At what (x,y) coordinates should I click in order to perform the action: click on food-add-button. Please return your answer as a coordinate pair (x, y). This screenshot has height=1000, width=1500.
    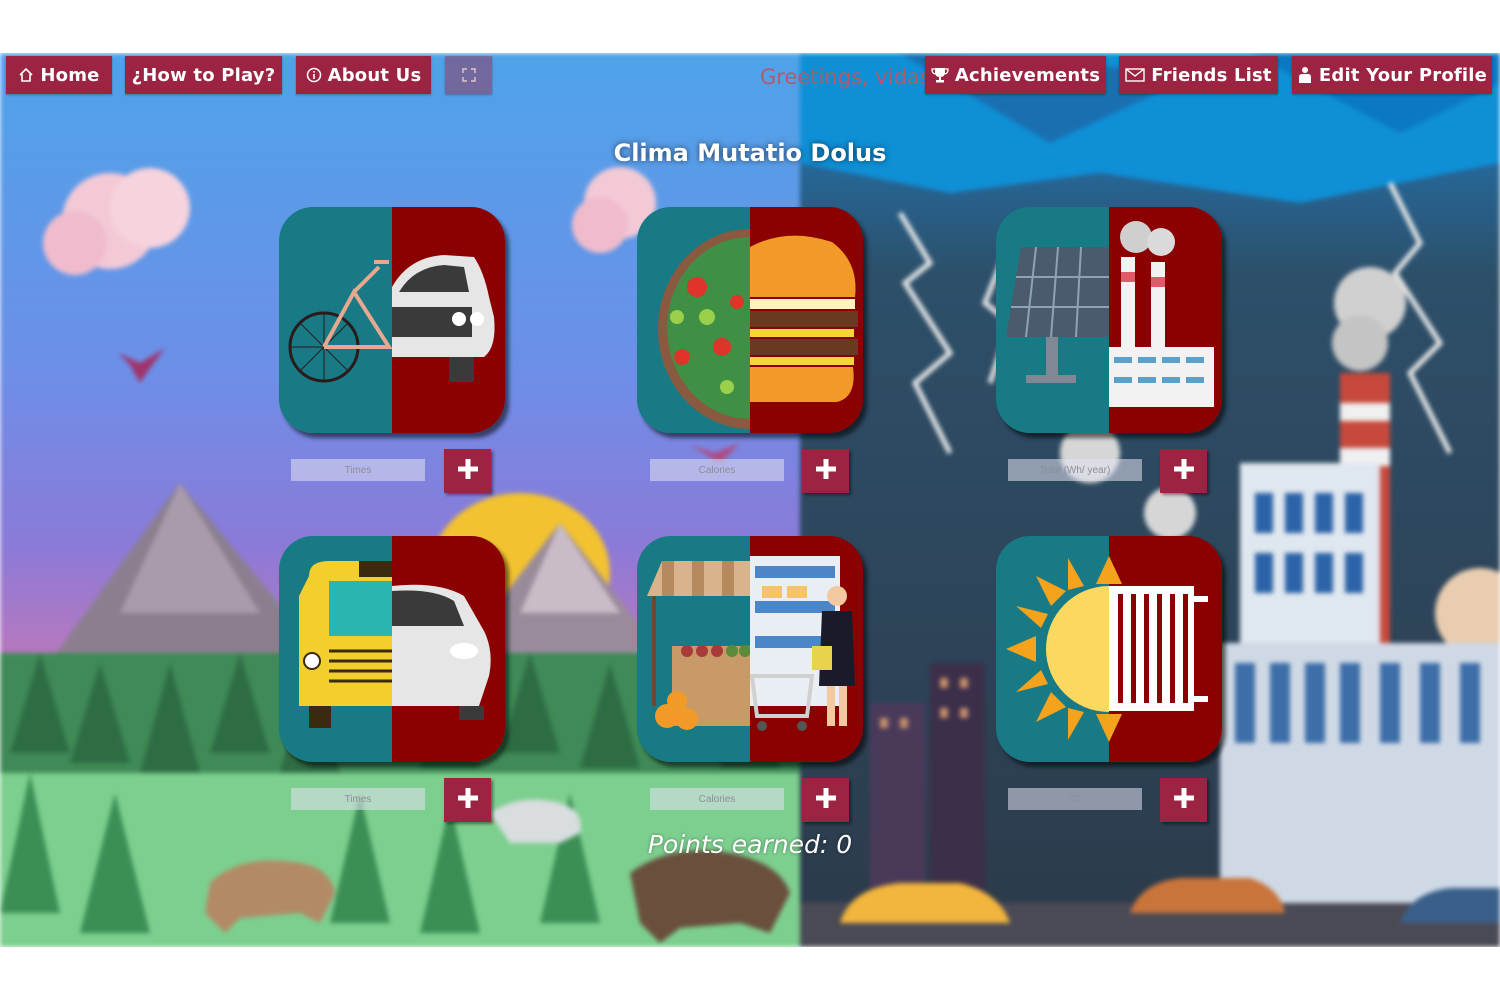
    Looking at the image, I should click on (825, 471).